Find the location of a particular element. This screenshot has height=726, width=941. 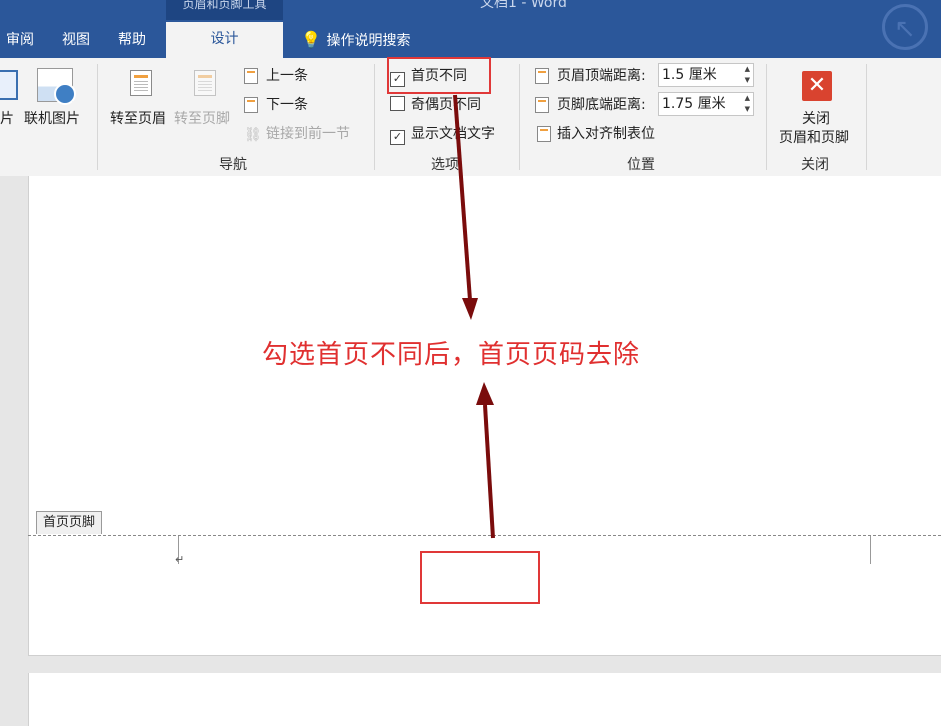

arrow-down-shaft is located at coordinates (462, 197).